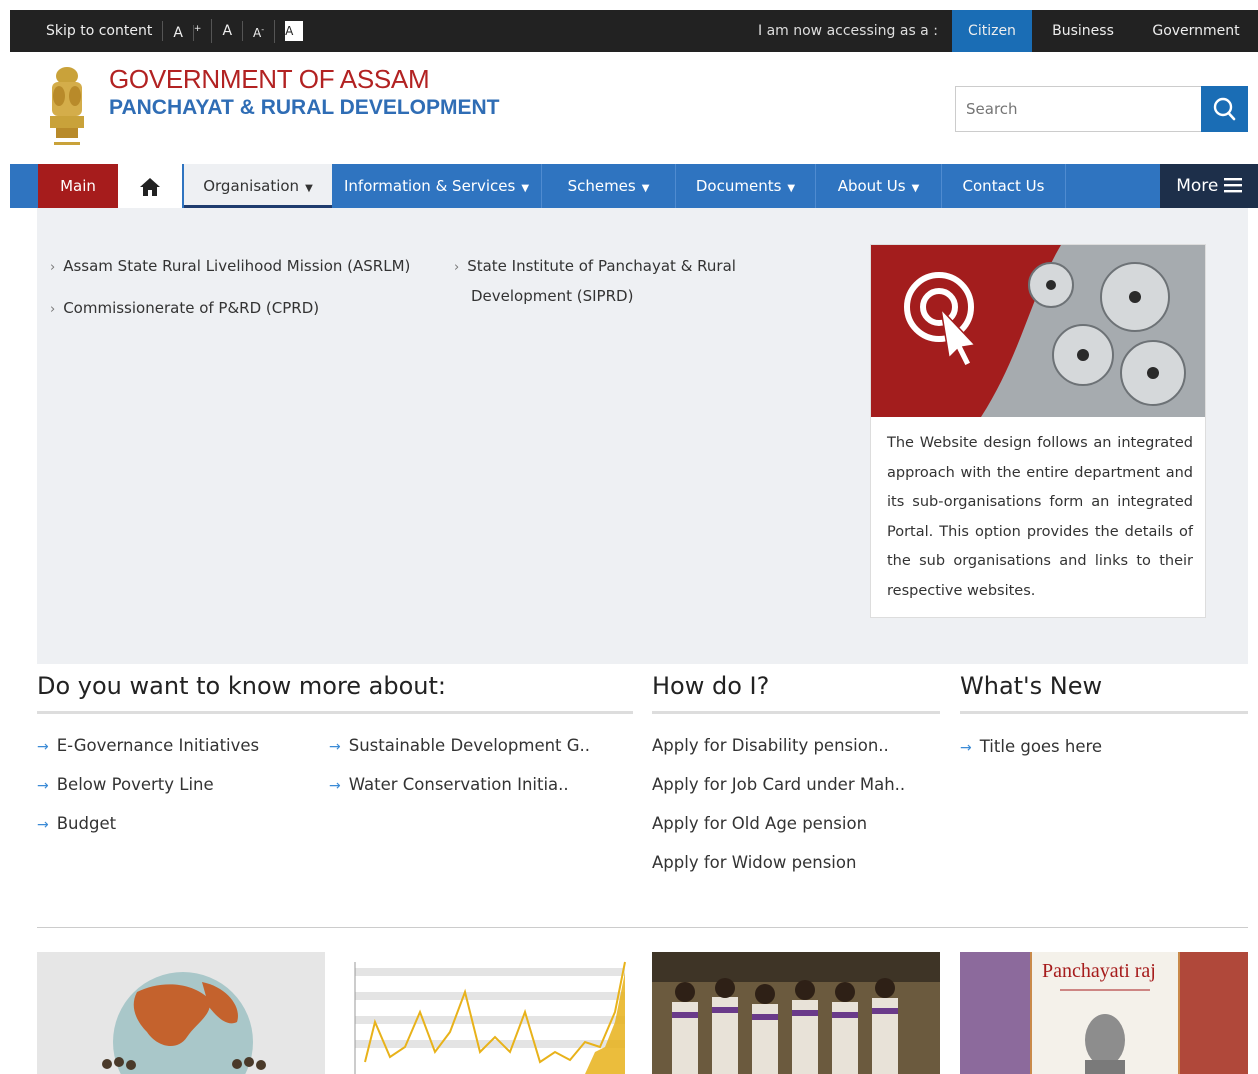 The width and height of the screenshot is (1258, 1074). I want to click on nav-organisation: Organisation ▼, so click(258, 186).